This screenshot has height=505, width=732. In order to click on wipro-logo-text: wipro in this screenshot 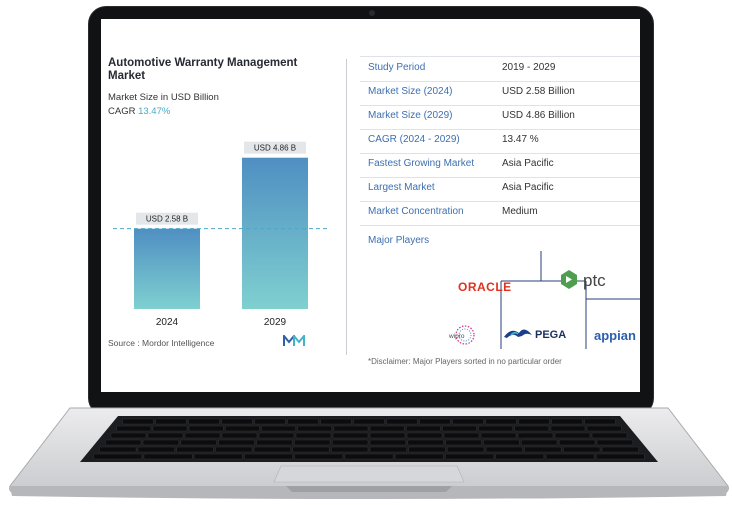, I will do `click(456, 336)`.